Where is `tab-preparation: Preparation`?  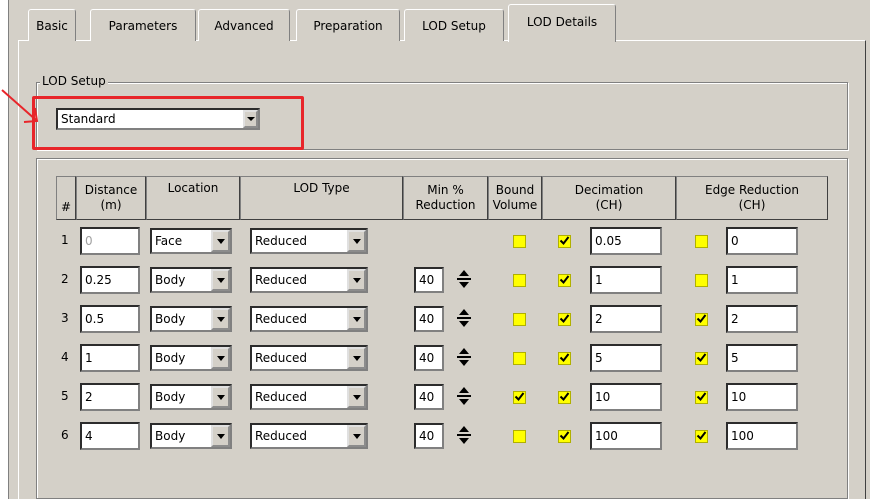 tab-preparation: Preparation is located at coordinates (348, 25).